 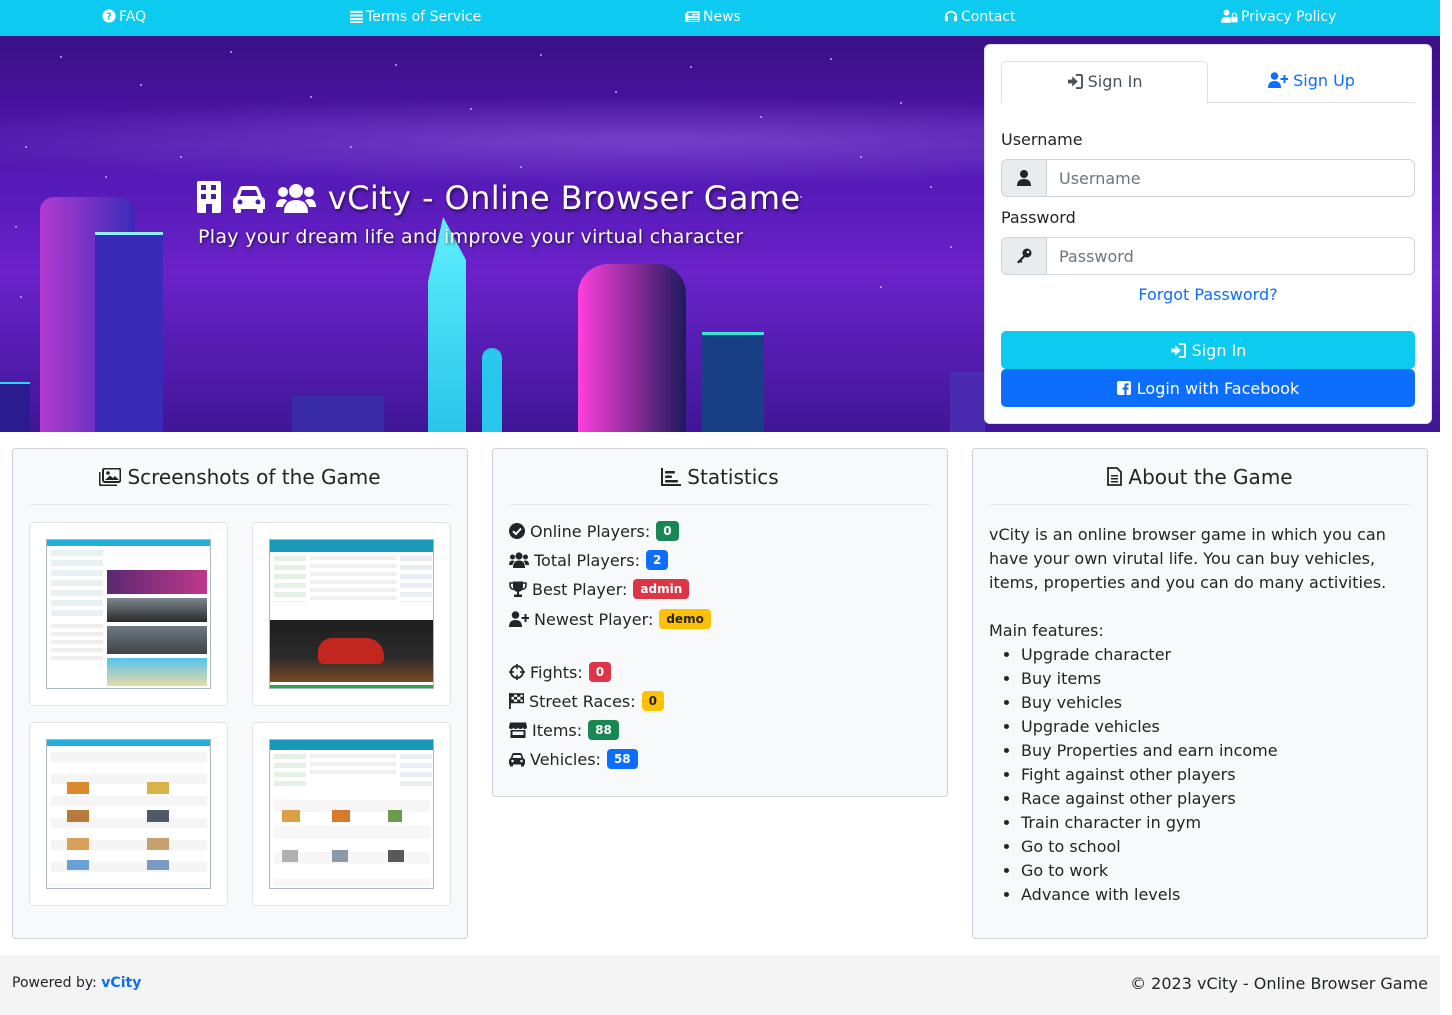 I want to click on store-icon, so click(x=518, y=730).